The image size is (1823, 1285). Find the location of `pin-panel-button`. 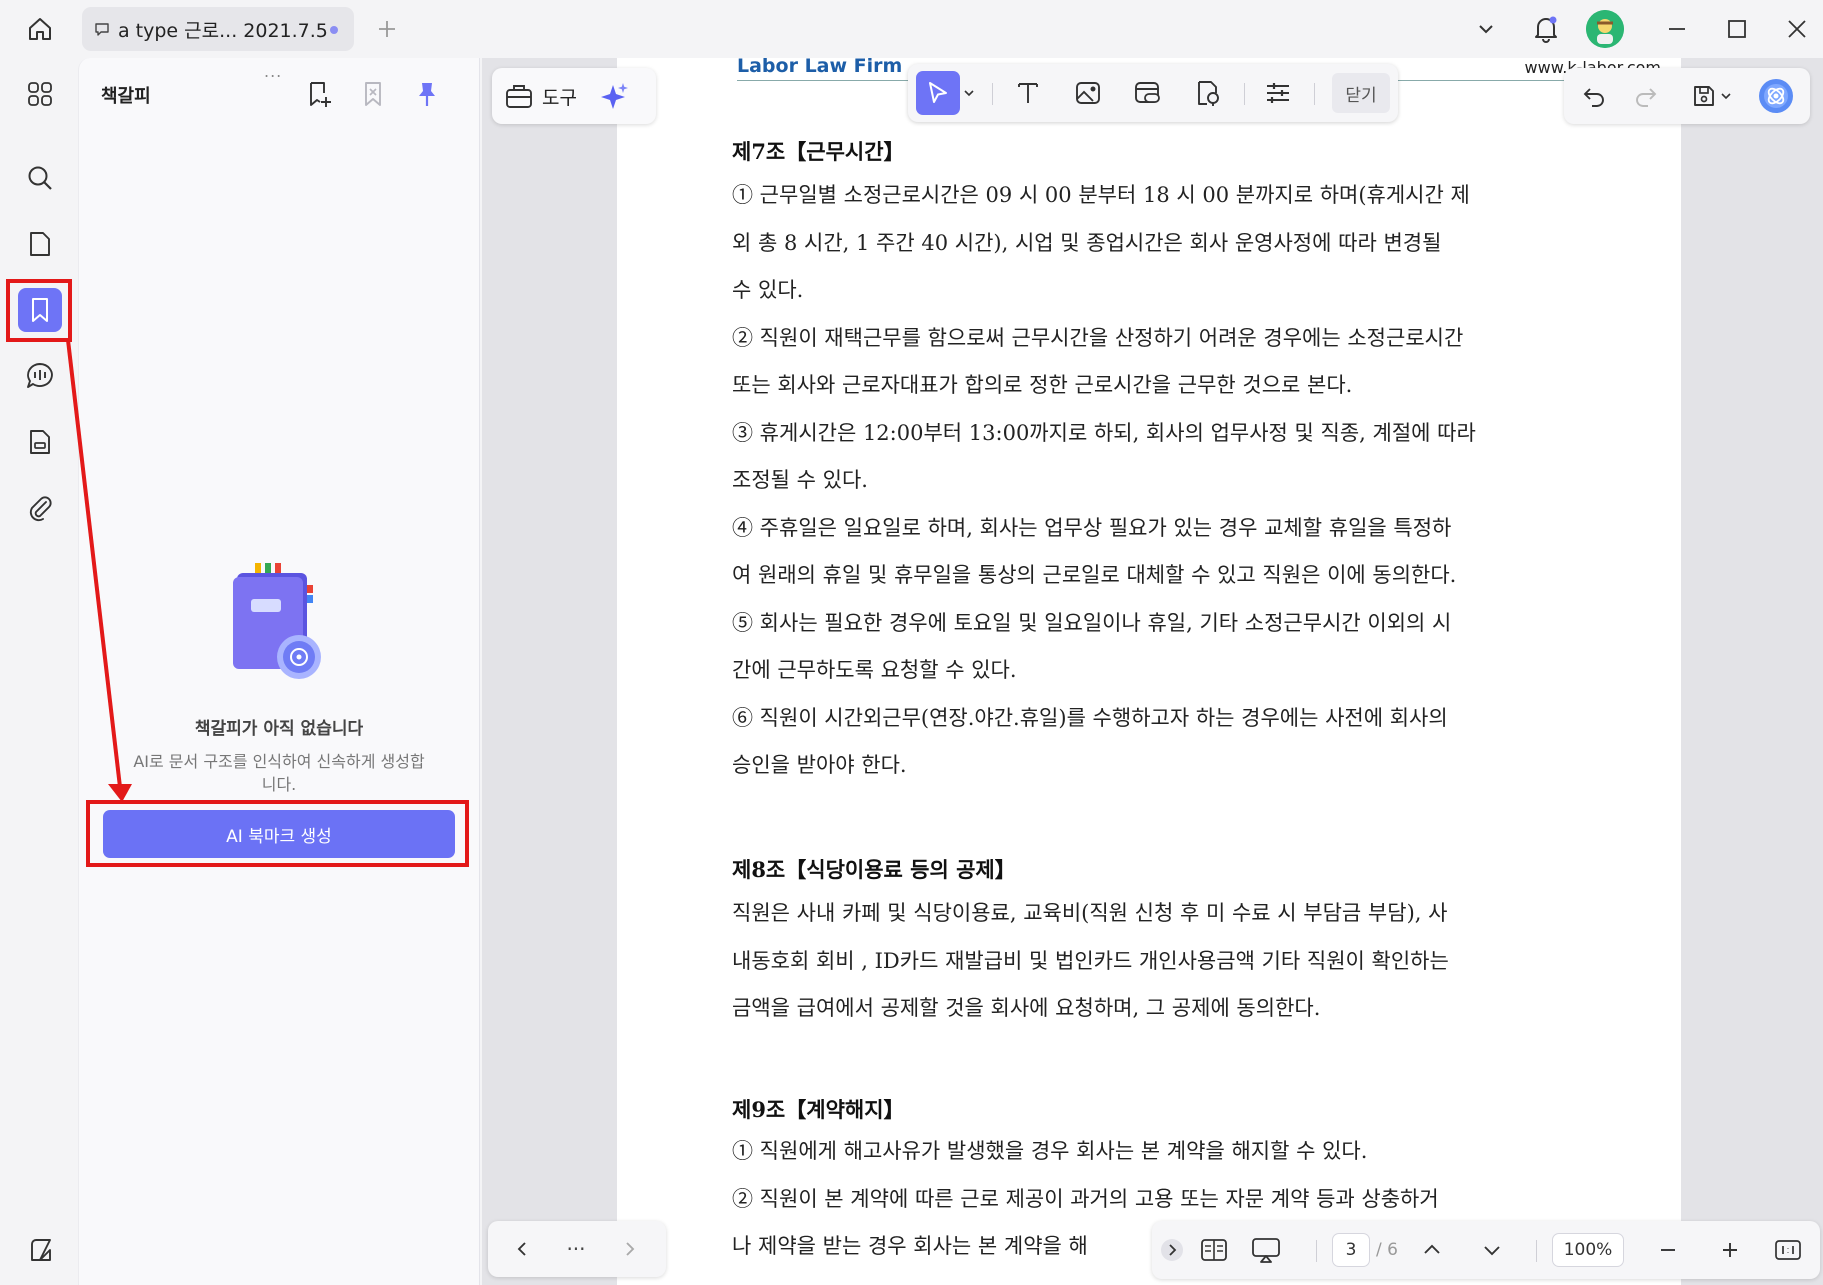

pin-panel-button is located at coordinates (427, 94).